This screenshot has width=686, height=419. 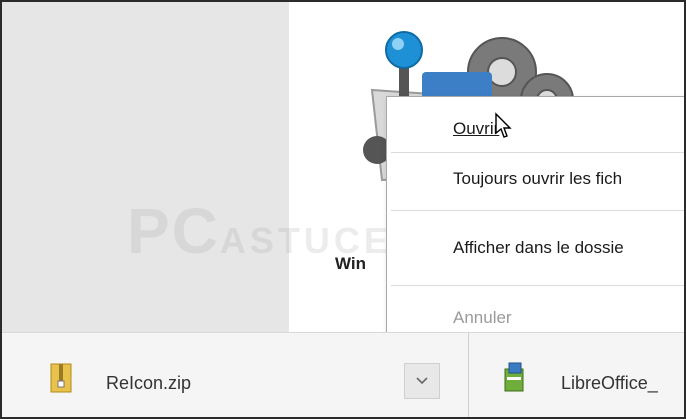 I want to click on mouse-pointer-icon, so click(x=503, y=125).